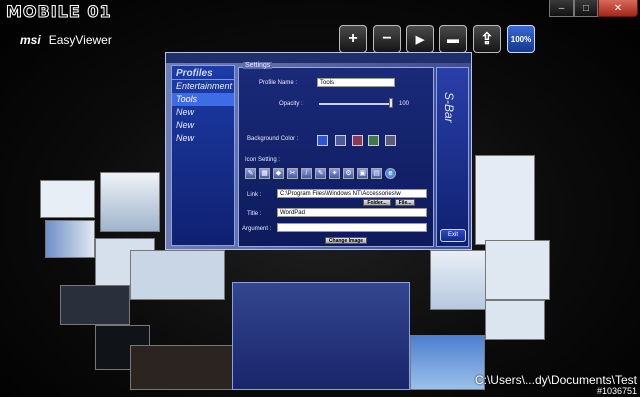  What do you see at coordinates (453, 235) in the screenshot?
I see `exit-button: Exit` at bounding box center [453, 235].